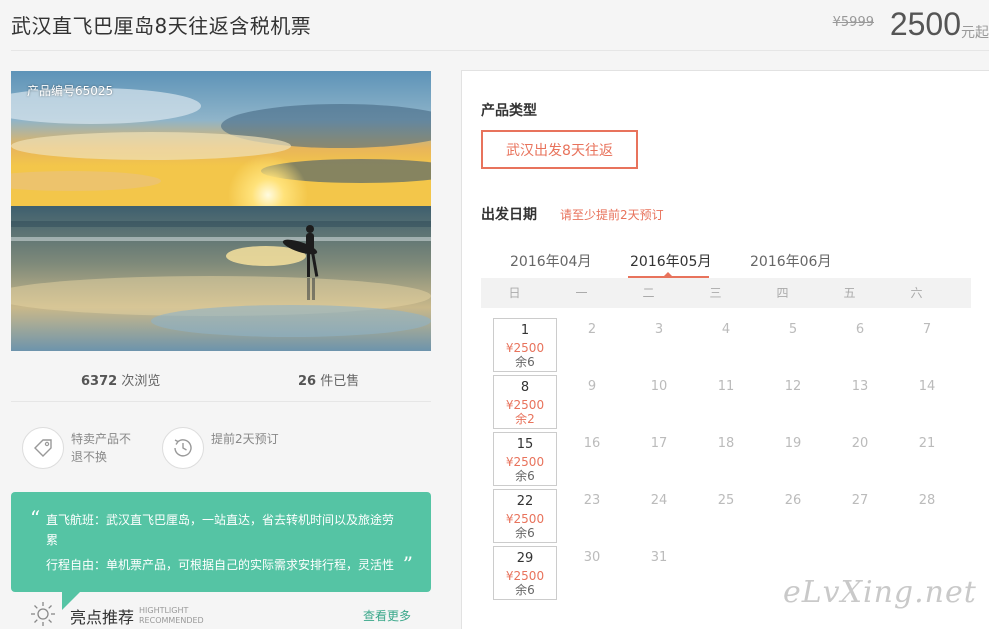 The width and height of the screenshot is (989, 629). Describe the element at coordinates (525, 501) in the screenshot. I see `day-number: 22` at that location.